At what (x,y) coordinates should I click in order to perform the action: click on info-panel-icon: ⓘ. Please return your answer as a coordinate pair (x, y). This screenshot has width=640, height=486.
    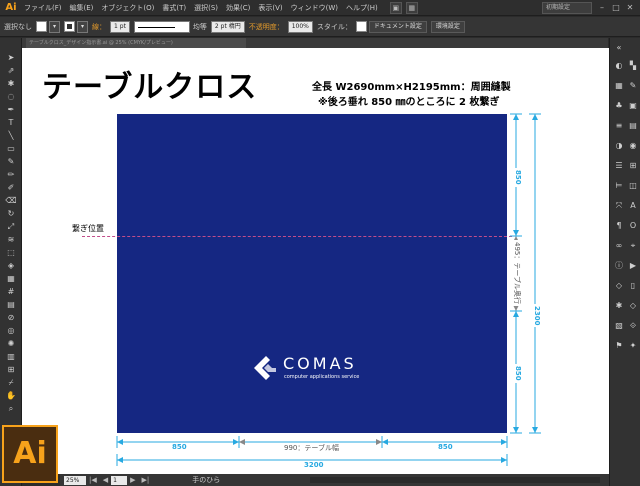
    Looking at the image, I should click on (619, 266).